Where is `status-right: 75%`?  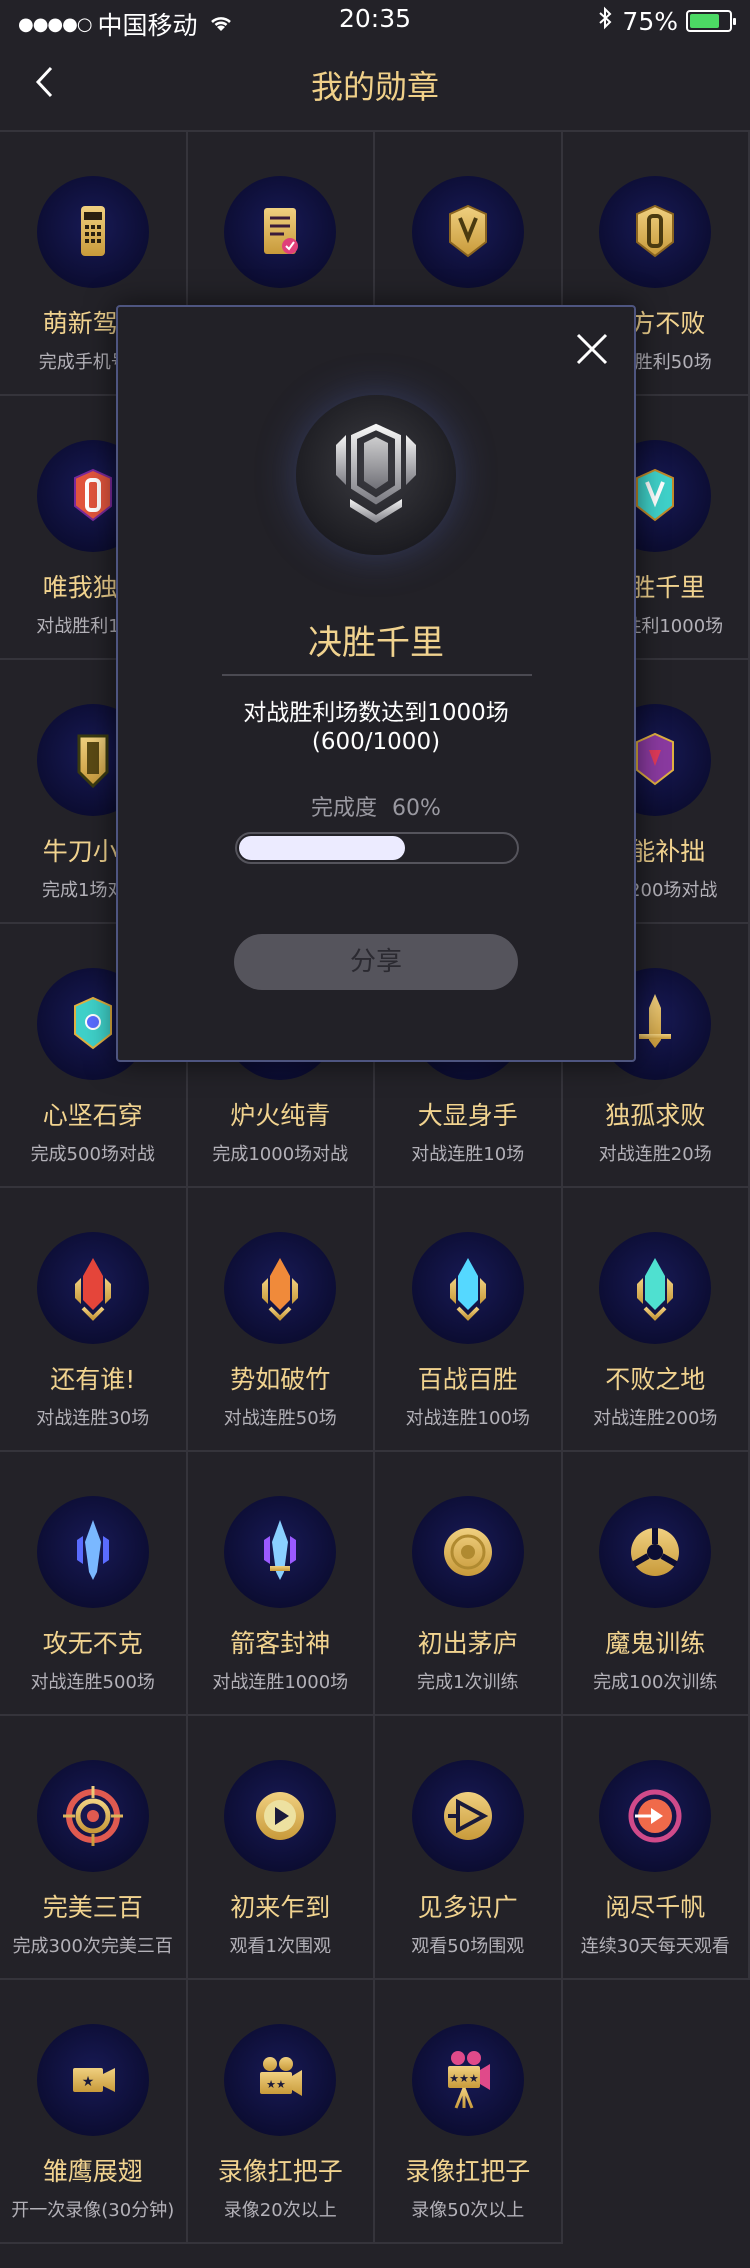 status-right: 75% is located at coordinates (667, 21).